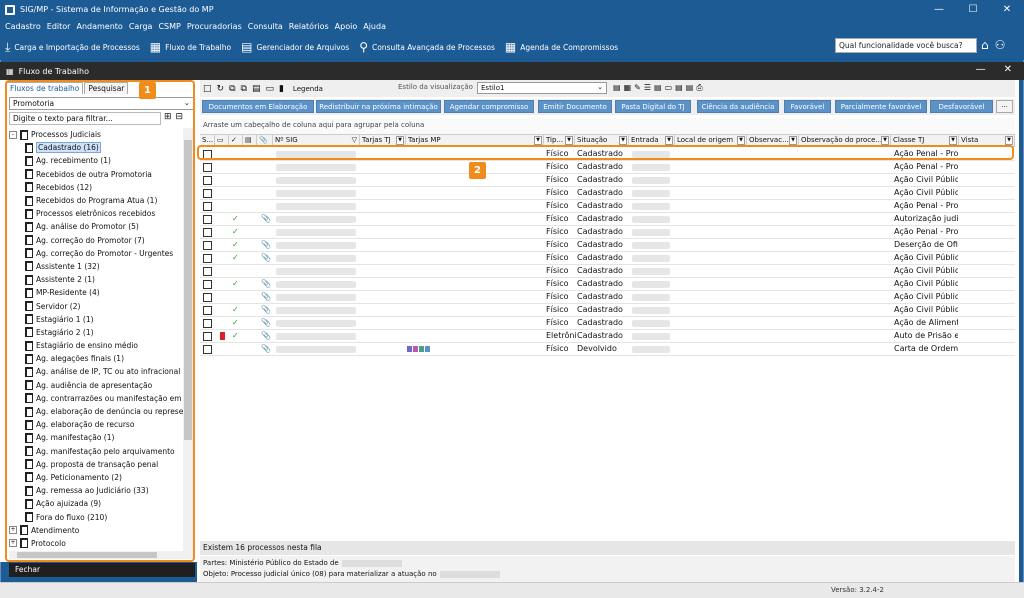  I want to click on col-label: Vista, so click(970, 140).